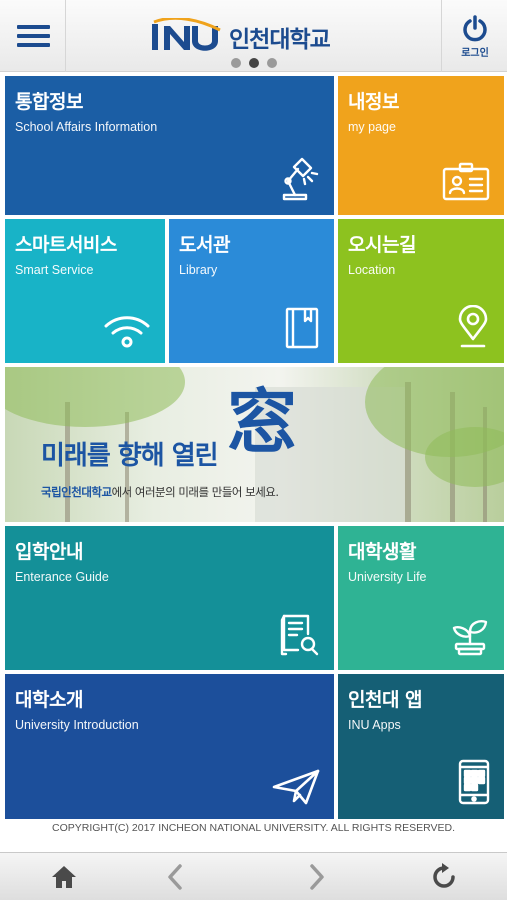 This screenshot has width=507, height=900. I want to click on back-button, so click(176, 877).